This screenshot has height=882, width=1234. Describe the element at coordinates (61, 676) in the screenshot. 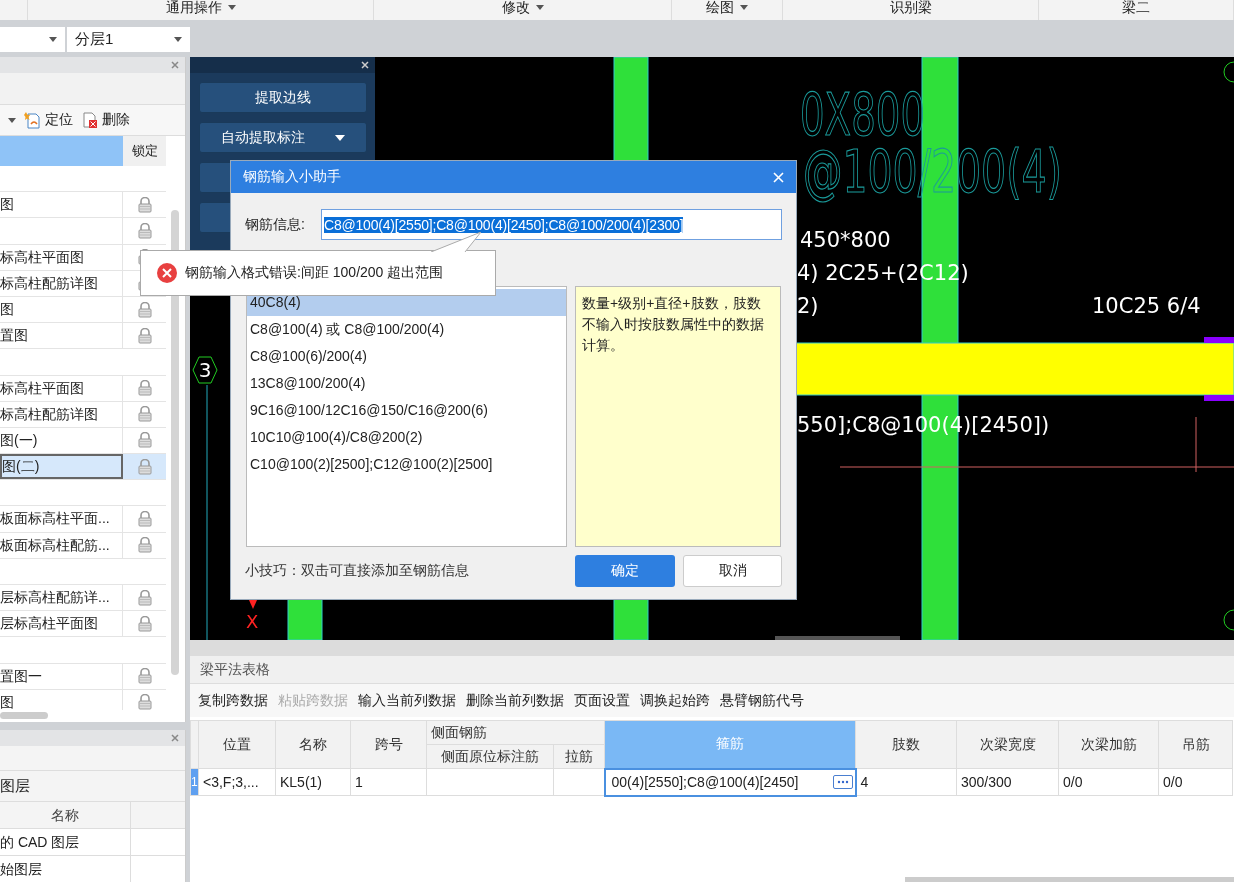

I see `list-item: 置图一` at that location.